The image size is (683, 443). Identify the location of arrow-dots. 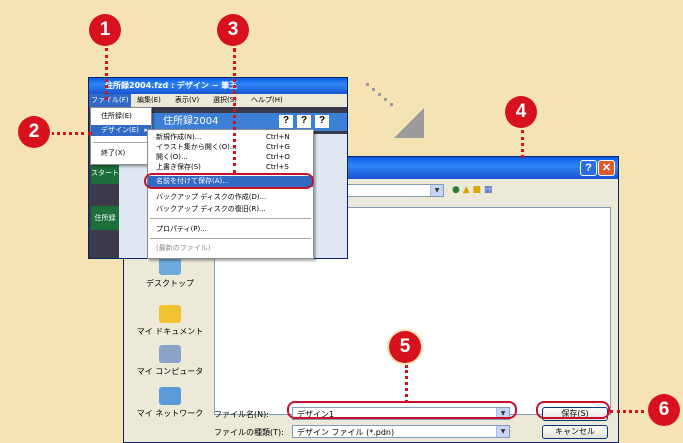
(396, 112).